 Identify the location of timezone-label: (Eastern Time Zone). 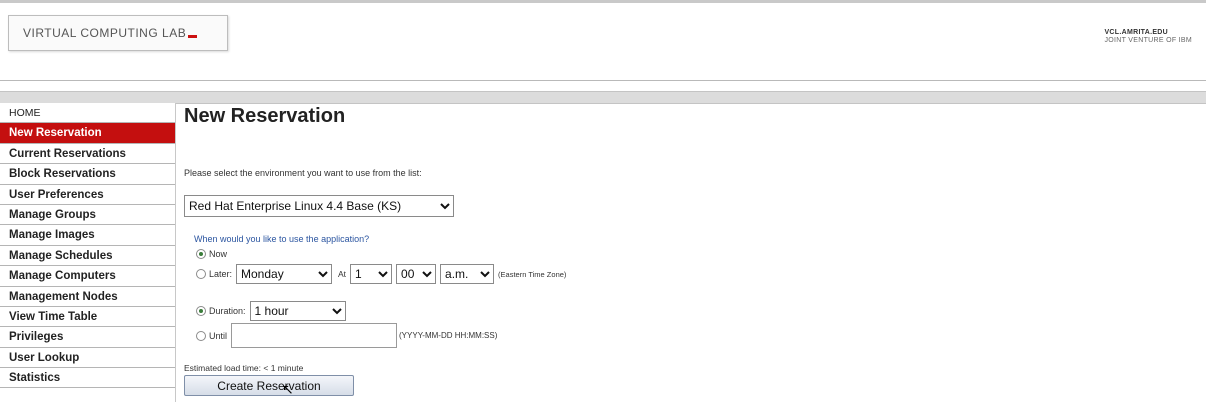
(532, 274).